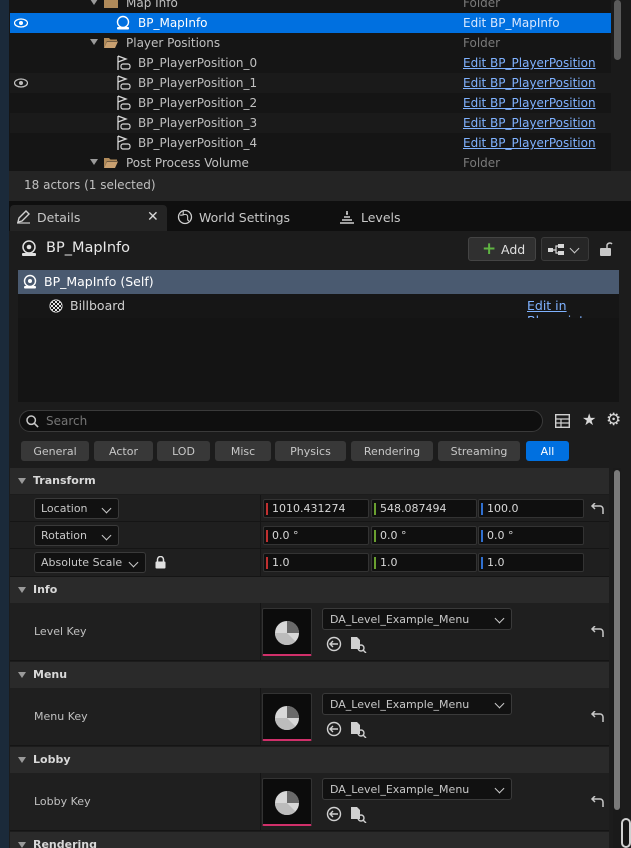  Describe the element at coordinates (617, 30) in the screenshot. I see `outliner-scrollbar-thumb` at that location.